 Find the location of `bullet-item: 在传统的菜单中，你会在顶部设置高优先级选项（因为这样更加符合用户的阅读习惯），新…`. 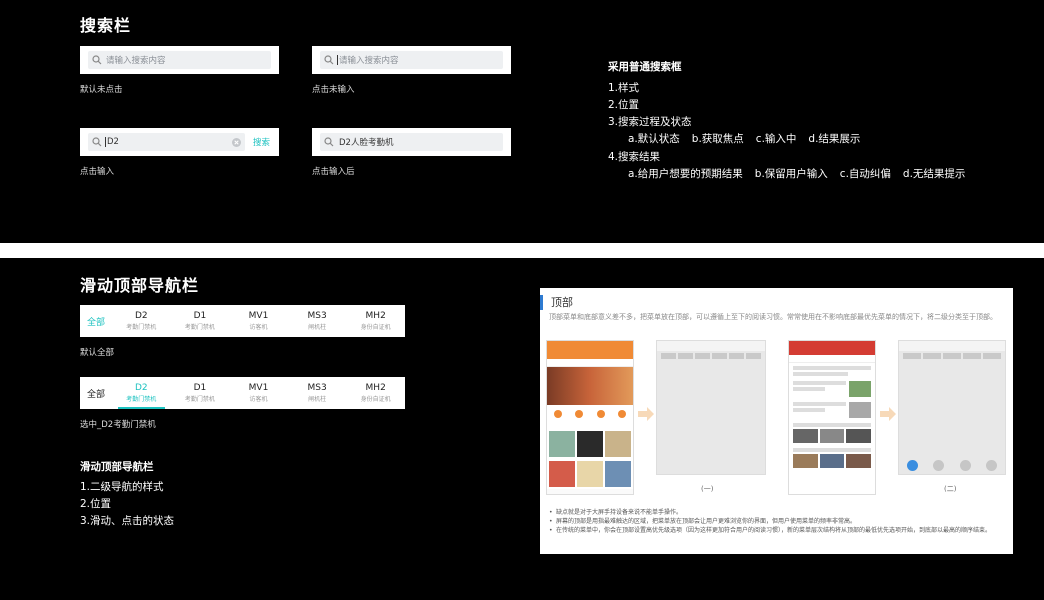

bullet-item: 在传统的菜单中，你会在顶部设置高优先级选项（因为这样更加符合用户的阅读习惯），新… is located at coordinates (775, 530).